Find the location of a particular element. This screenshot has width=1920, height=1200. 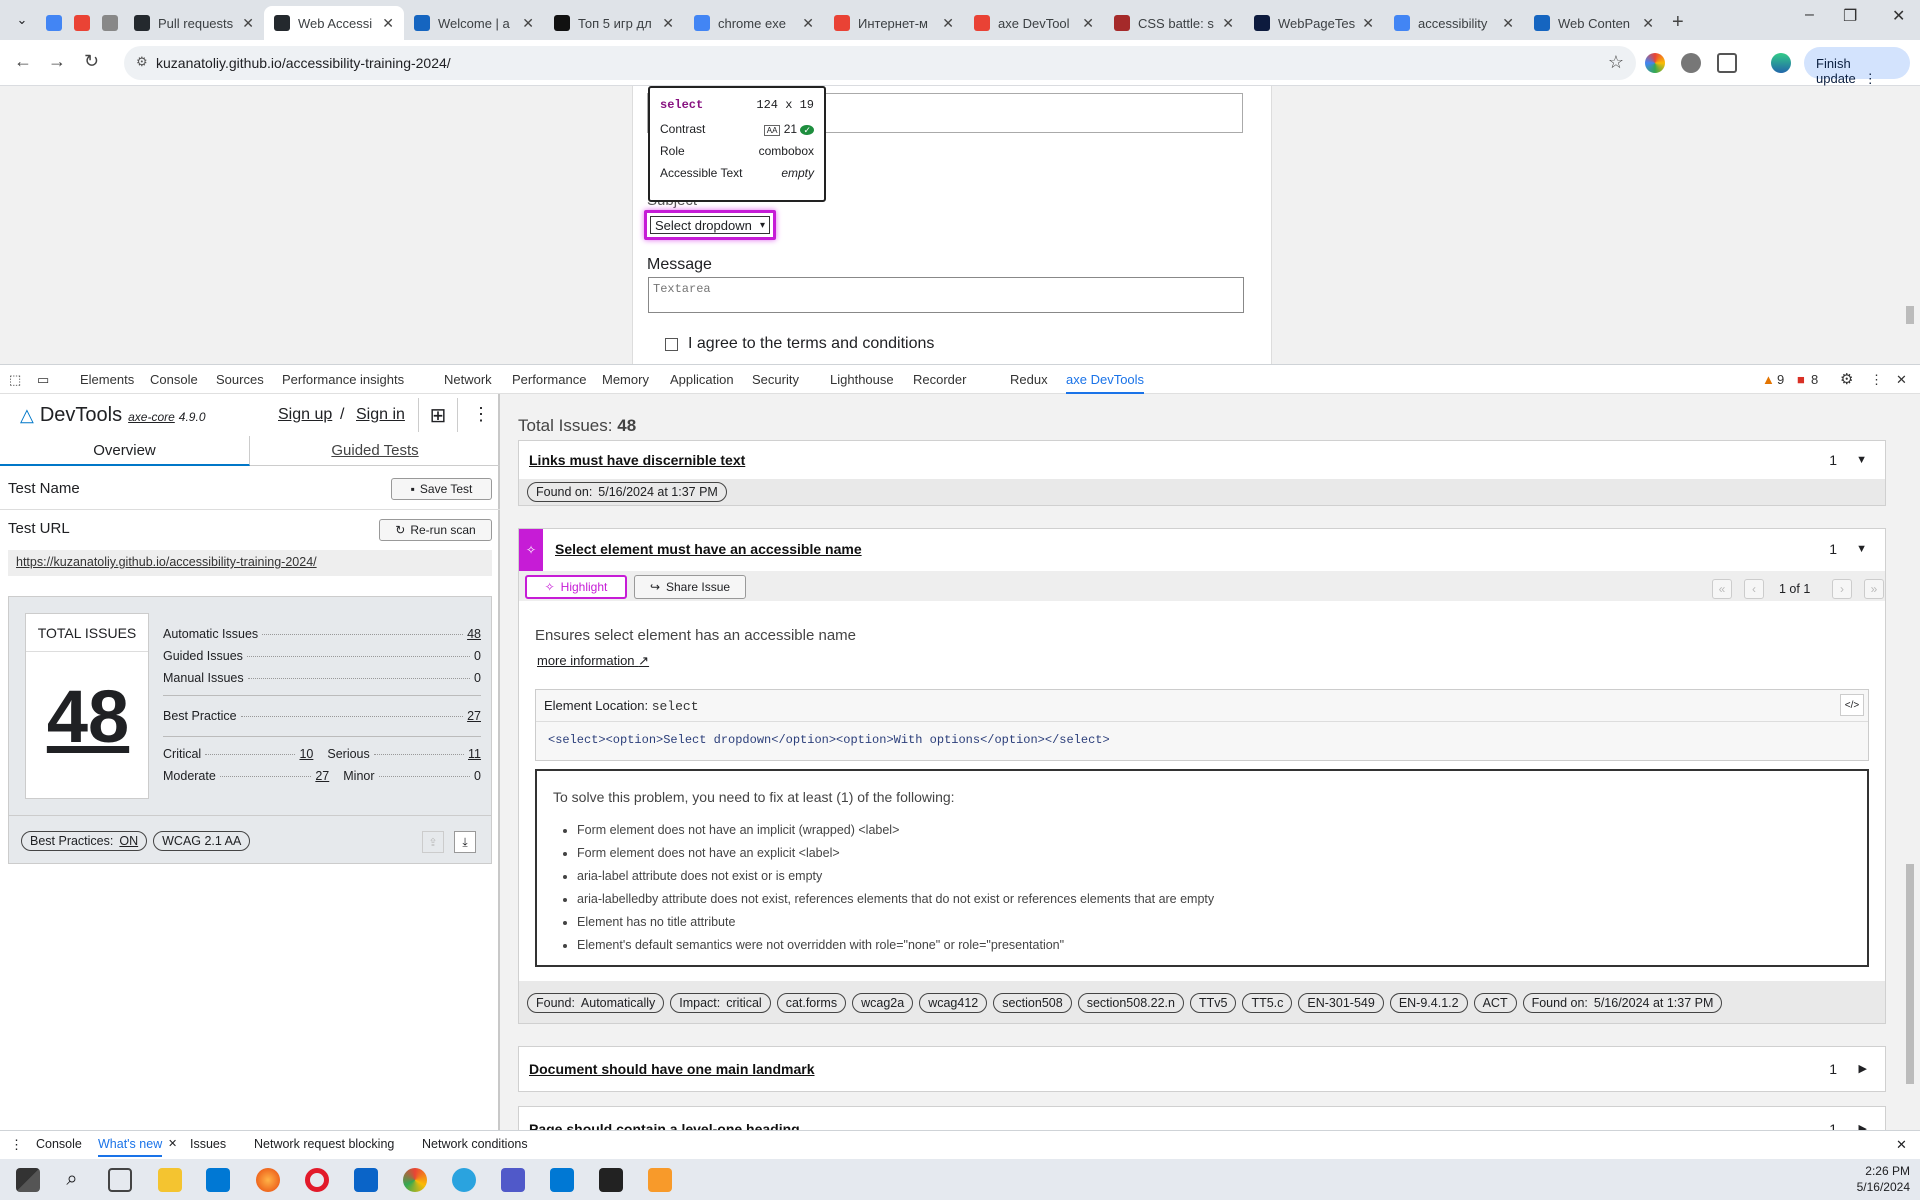

tab-overview: Overview is located at coordinates (125, 451).